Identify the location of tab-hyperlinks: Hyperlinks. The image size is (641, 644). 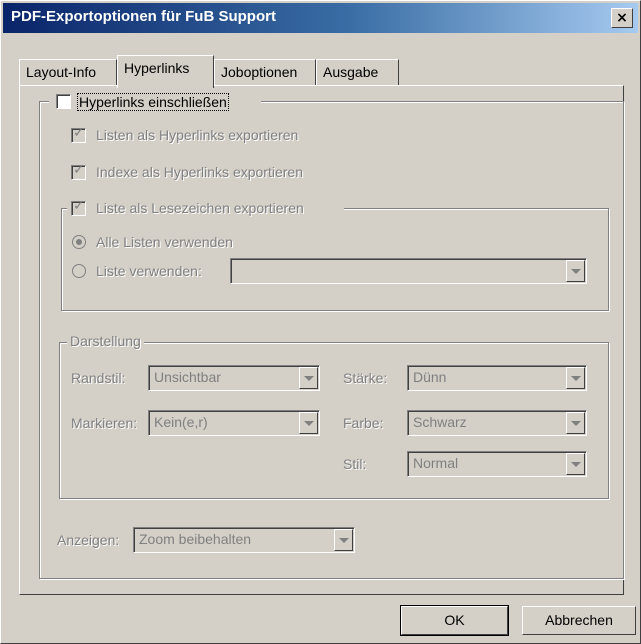
(165, 71).